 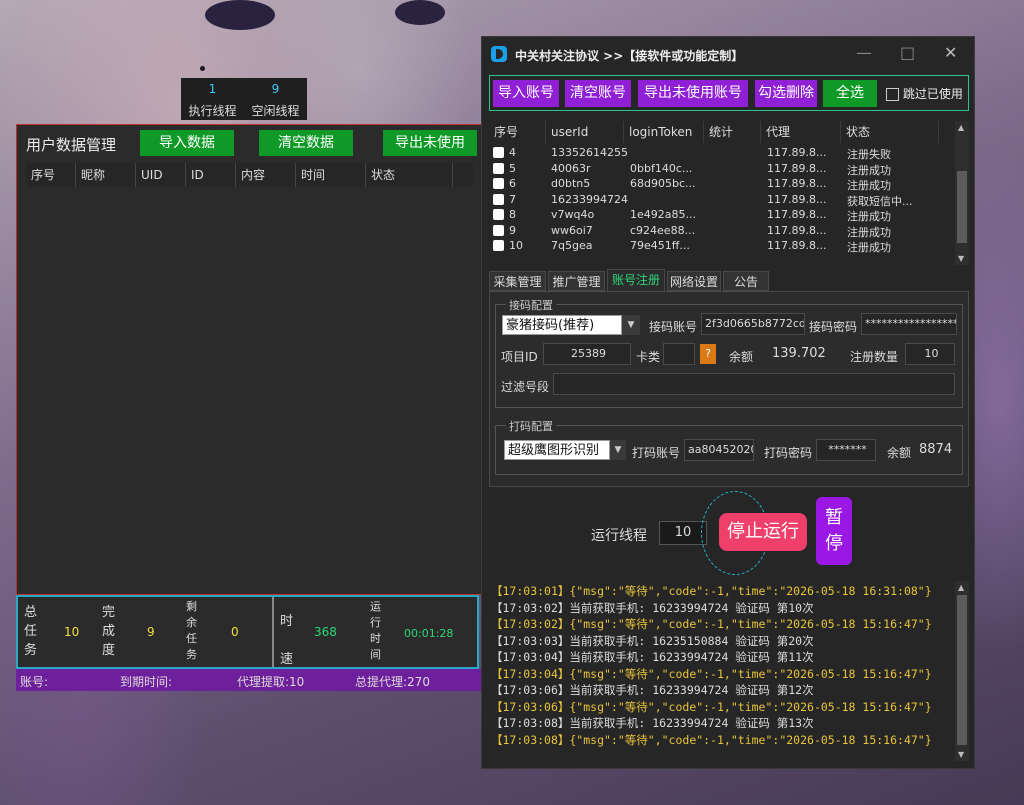 What do you see at coordinates (950, 52) in the screenshot?
I see `close-button: ✕` at bounding box center [950, 52].